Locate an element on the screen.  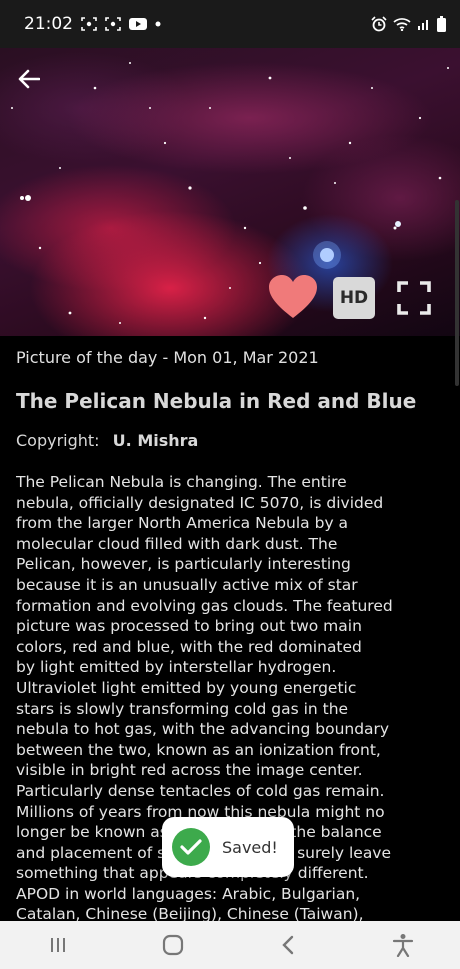
wifi-icon is located at coordinates (402, 24).